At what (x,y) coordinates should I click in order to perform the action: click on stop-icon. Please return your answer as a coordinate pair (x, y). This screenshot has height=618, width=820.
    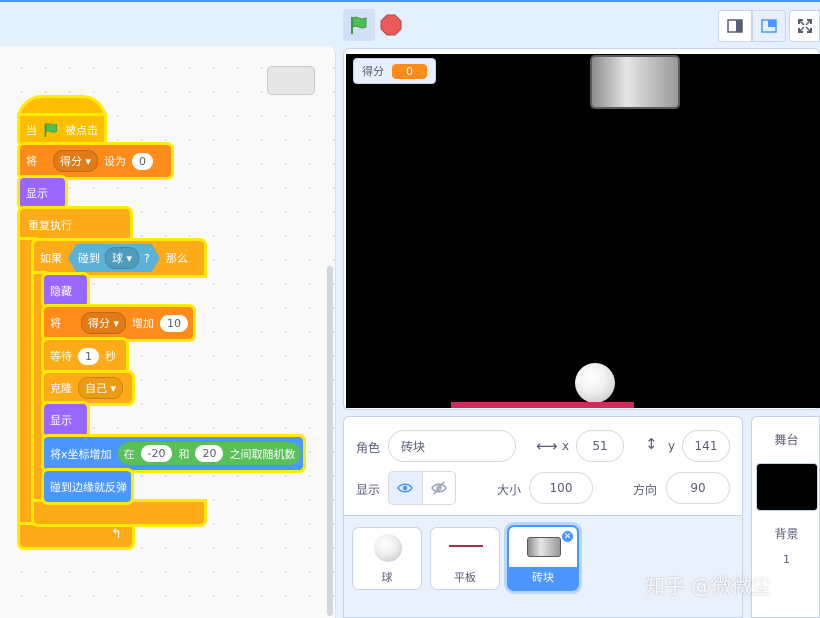
    Looking at the image, I should click on (391, 25).